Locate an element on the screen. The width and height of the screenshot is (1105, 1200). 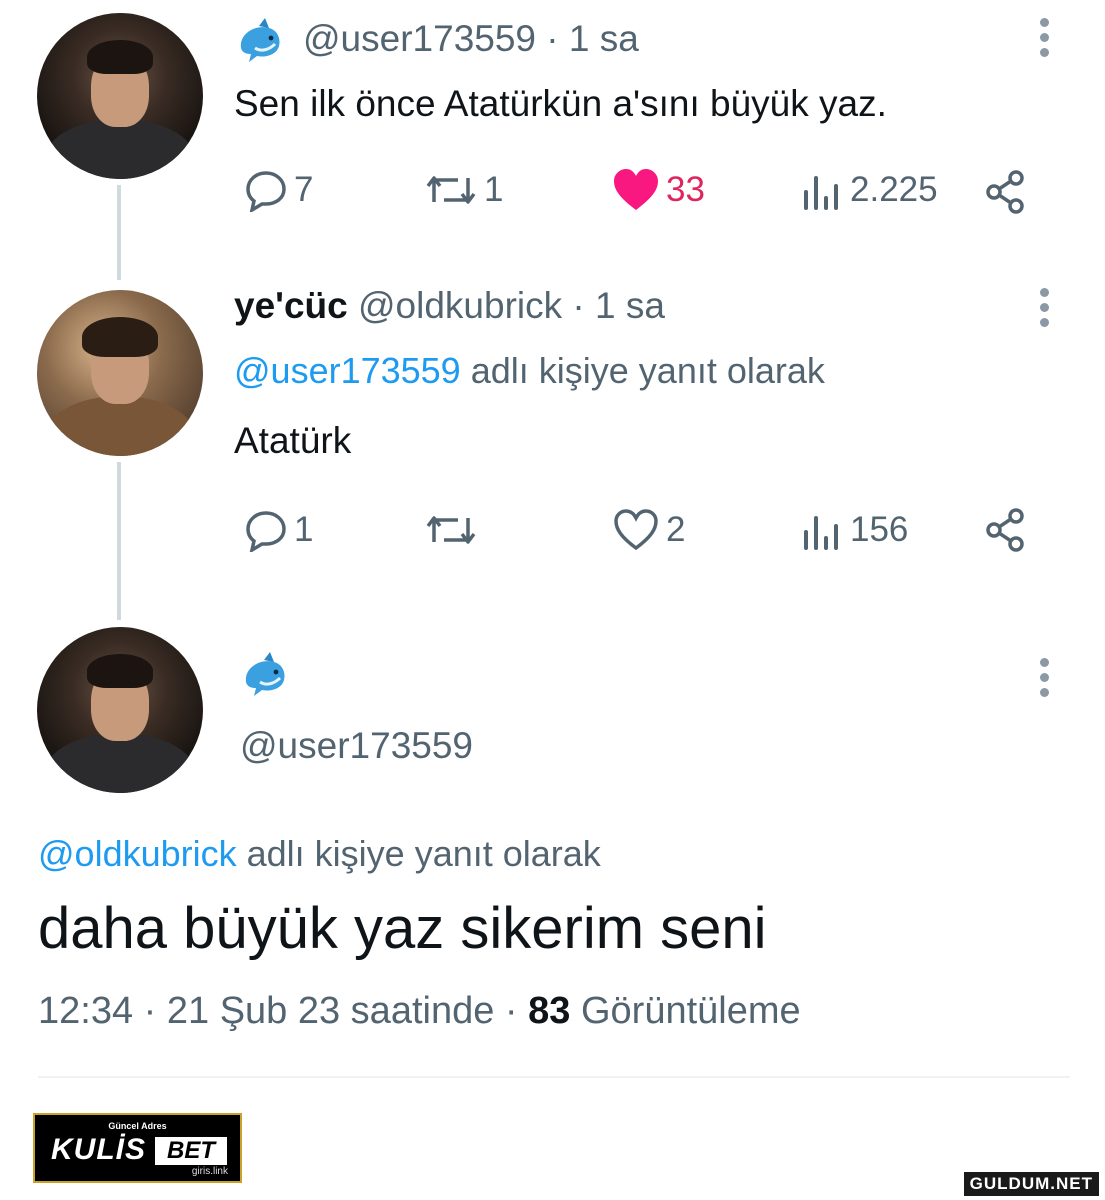
retweet-button is located at coordinates (454, 530).